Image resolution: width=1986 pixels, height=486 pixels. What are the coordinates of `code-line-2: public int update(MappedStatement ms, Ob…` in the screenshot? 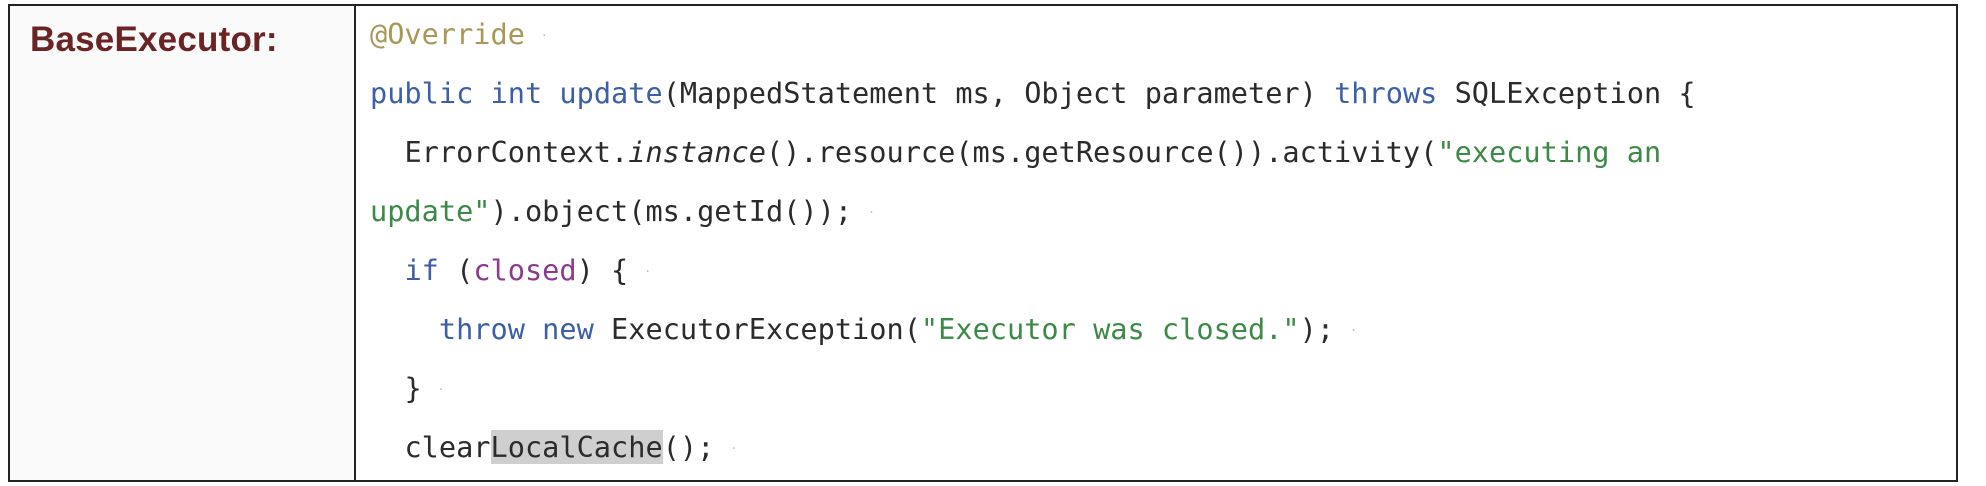 It's located at (1033, 93).